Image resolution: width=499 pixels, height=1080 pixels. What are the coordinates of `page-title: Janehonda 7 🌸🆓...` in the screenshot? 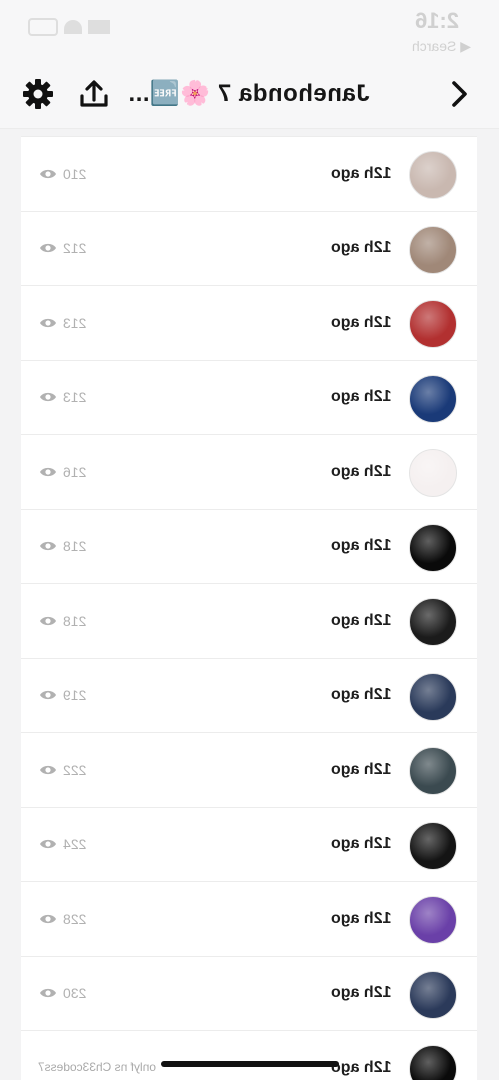 It's located at (249, 93).